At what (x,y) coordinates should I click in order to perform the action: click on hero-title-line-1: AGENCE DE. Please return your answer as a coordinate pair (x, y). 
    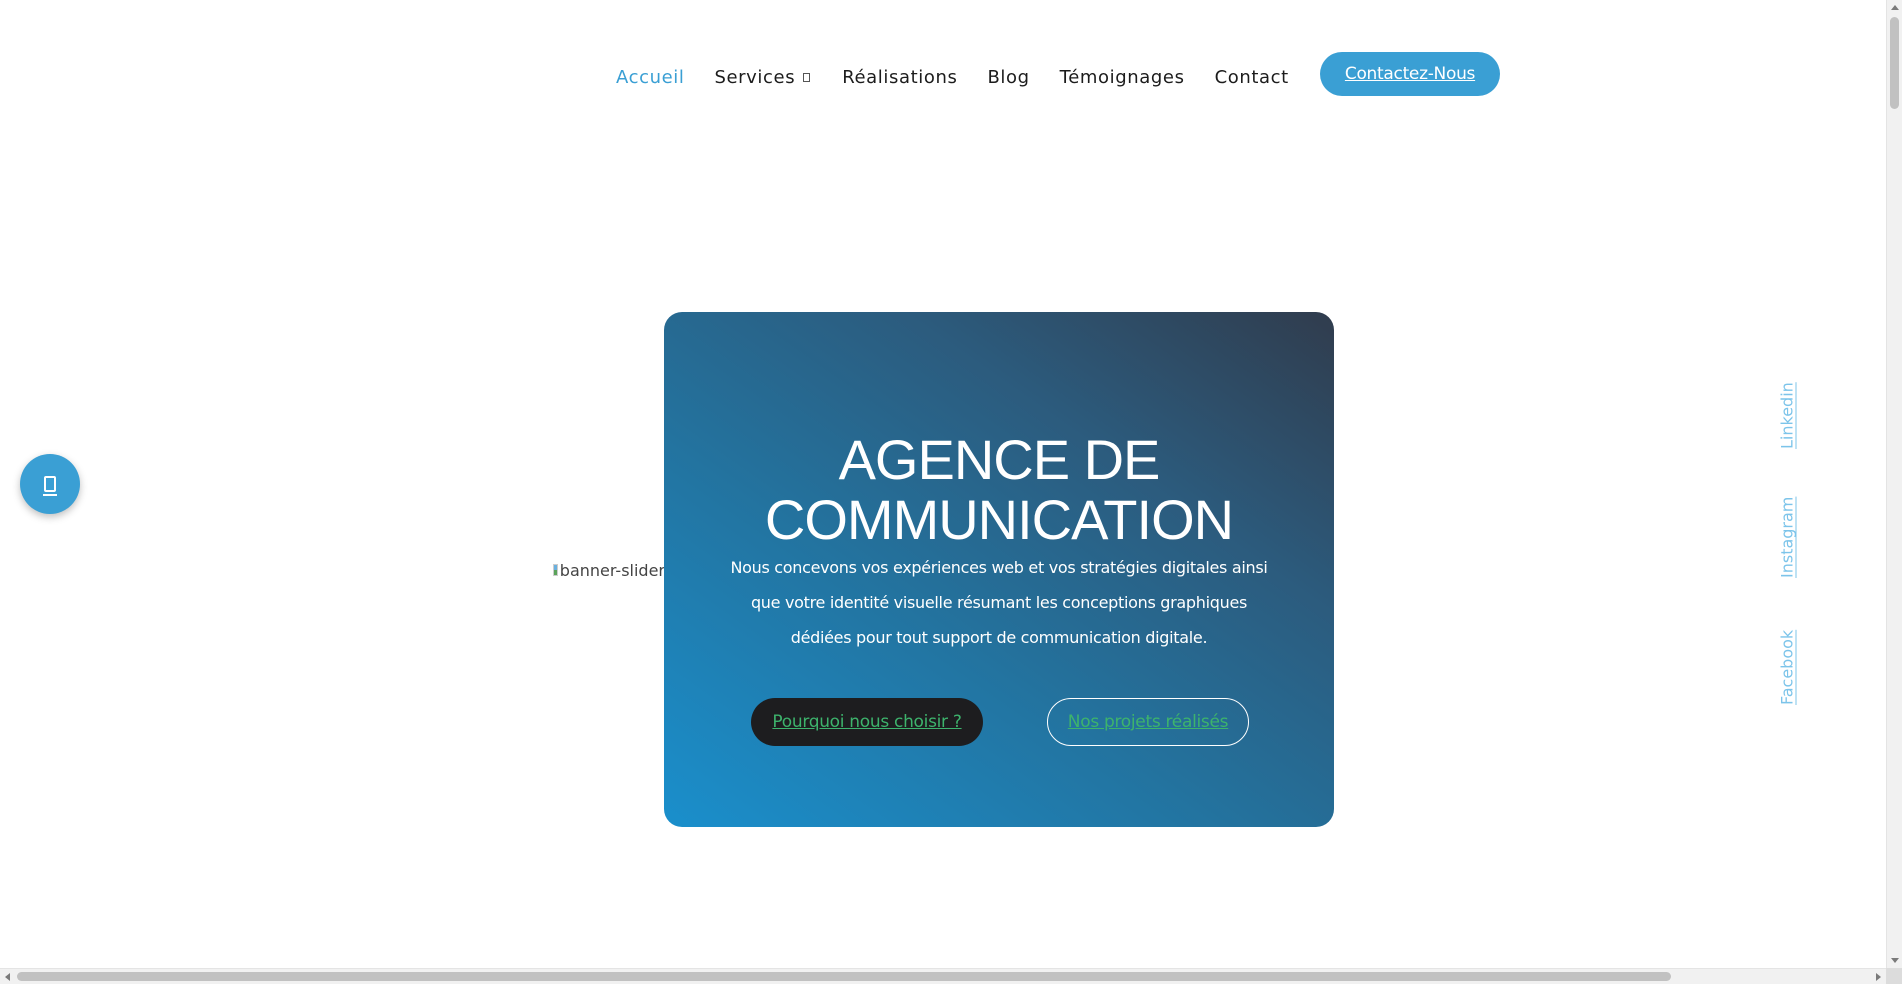
    Looking at the image, I should click on (999, 459).